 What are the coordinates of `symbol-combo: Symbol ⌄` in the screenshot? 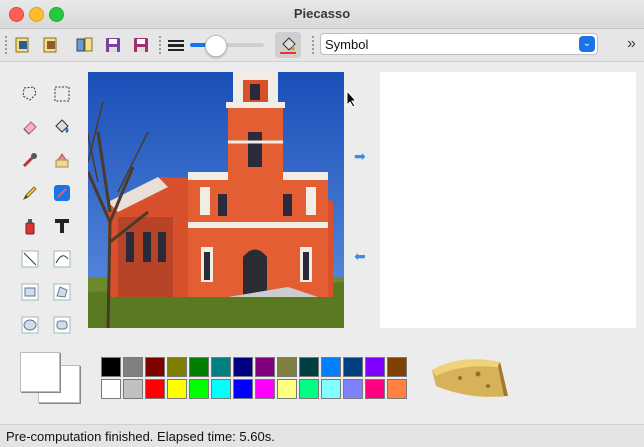 It's located at (459, 44).